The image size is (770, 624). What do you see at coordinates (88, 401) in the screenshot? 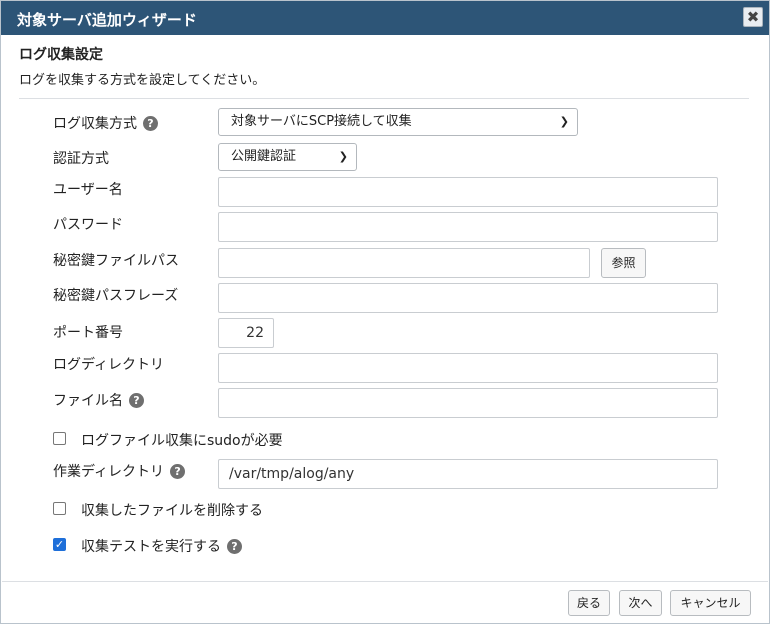
I see `file-name-label-text: ファイル名` at bounding box center [88, 401].